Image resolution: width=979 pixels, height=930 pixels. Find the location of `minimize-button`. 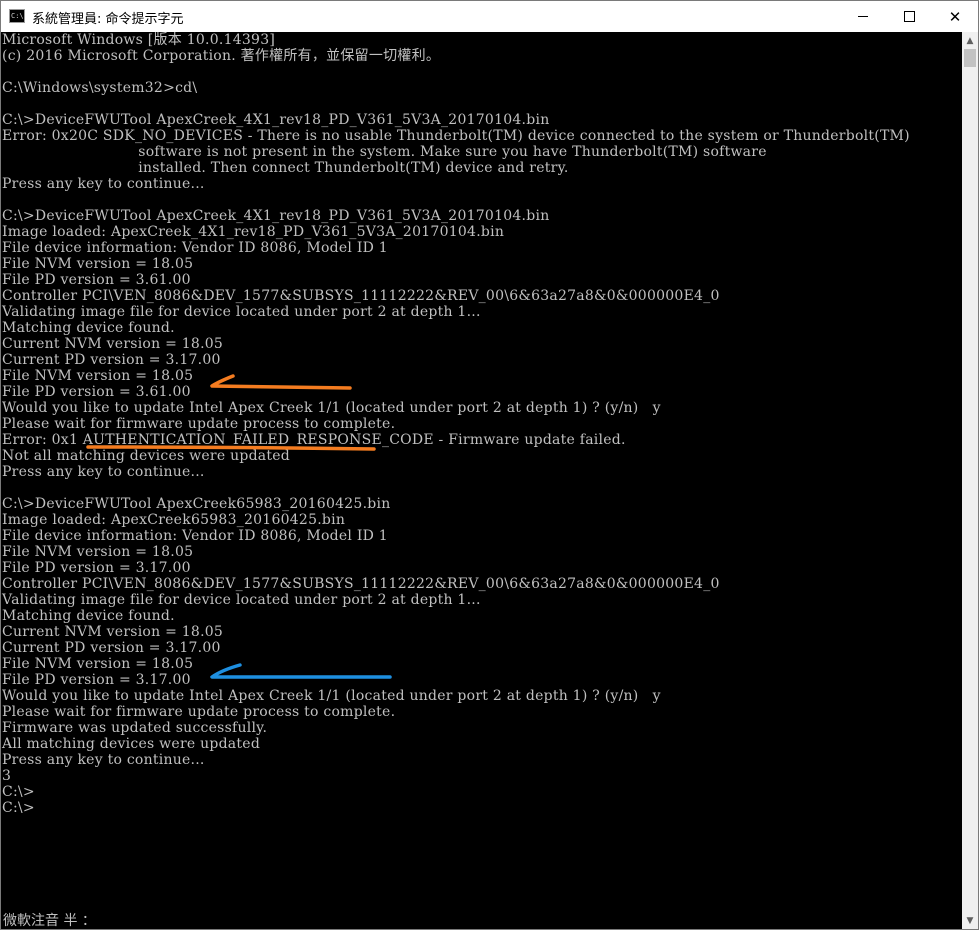

minimize-button is located at coordinates (863, 16).